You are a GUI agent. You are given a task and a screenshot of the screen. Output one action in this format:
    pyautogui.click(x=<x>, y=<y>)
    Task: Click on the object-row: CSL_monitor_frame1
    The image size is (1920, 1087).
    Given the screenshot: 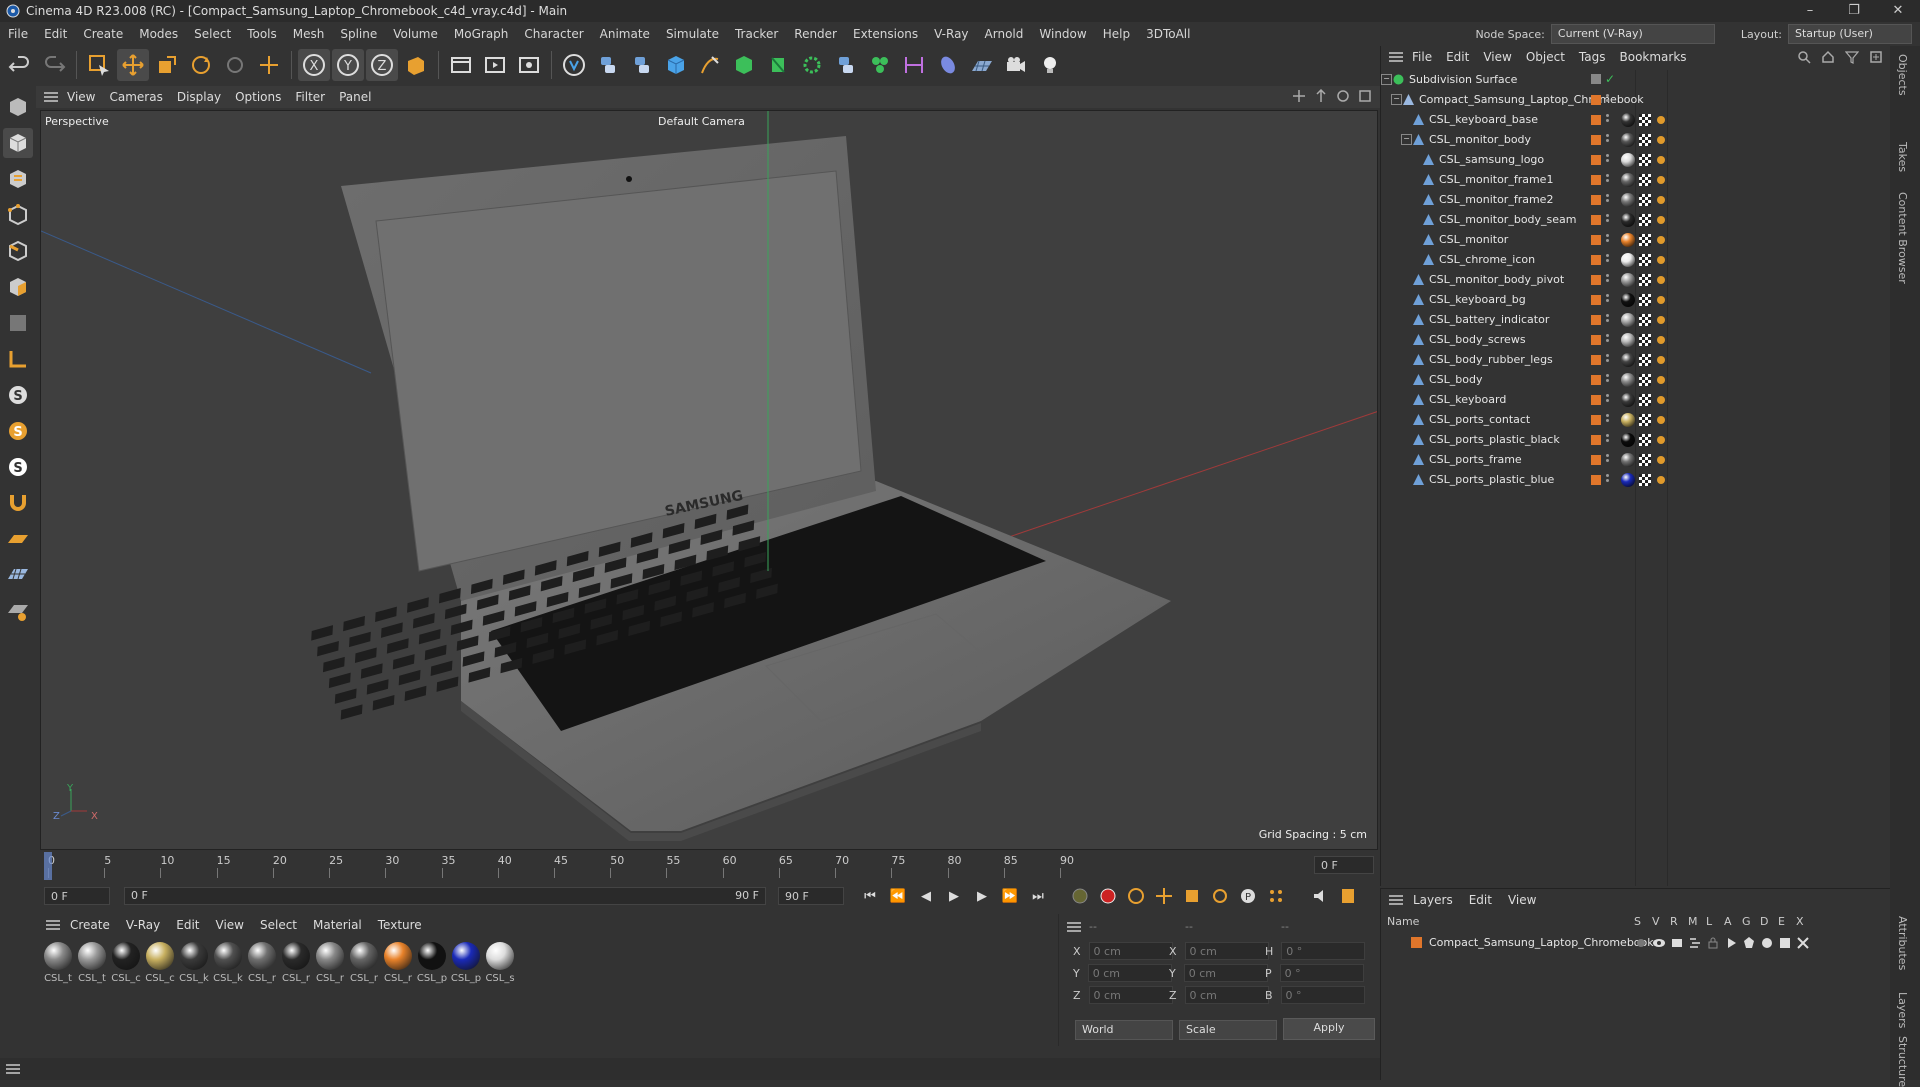 What is the action you would take?
    pyautogui.click(x=1636, y=180)
    